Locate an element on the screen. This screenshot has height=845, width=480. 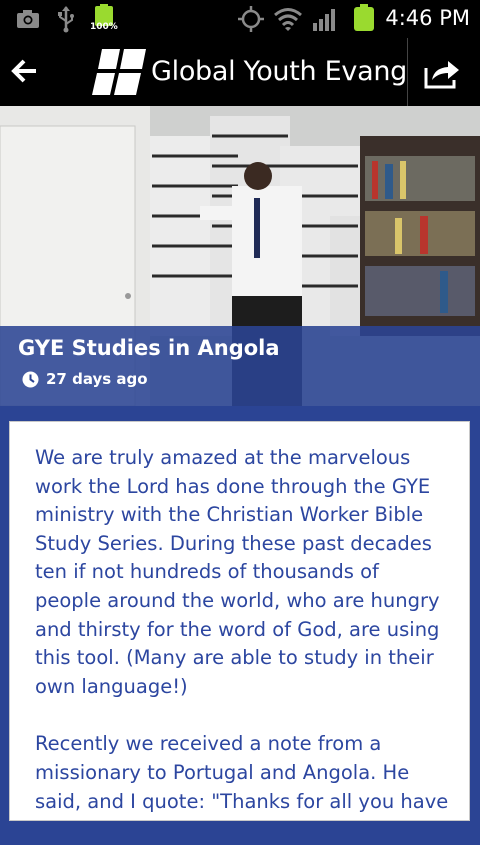
share-icon is located at coordinates (442, 73).